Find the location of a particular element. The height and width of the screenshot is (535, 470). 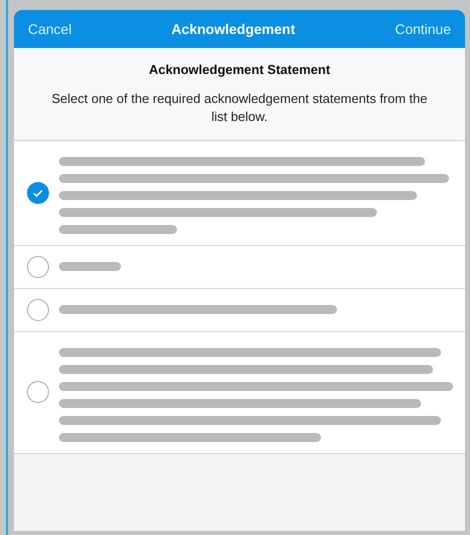

cancel-button: Cancel is located at coordinates (50, 29).